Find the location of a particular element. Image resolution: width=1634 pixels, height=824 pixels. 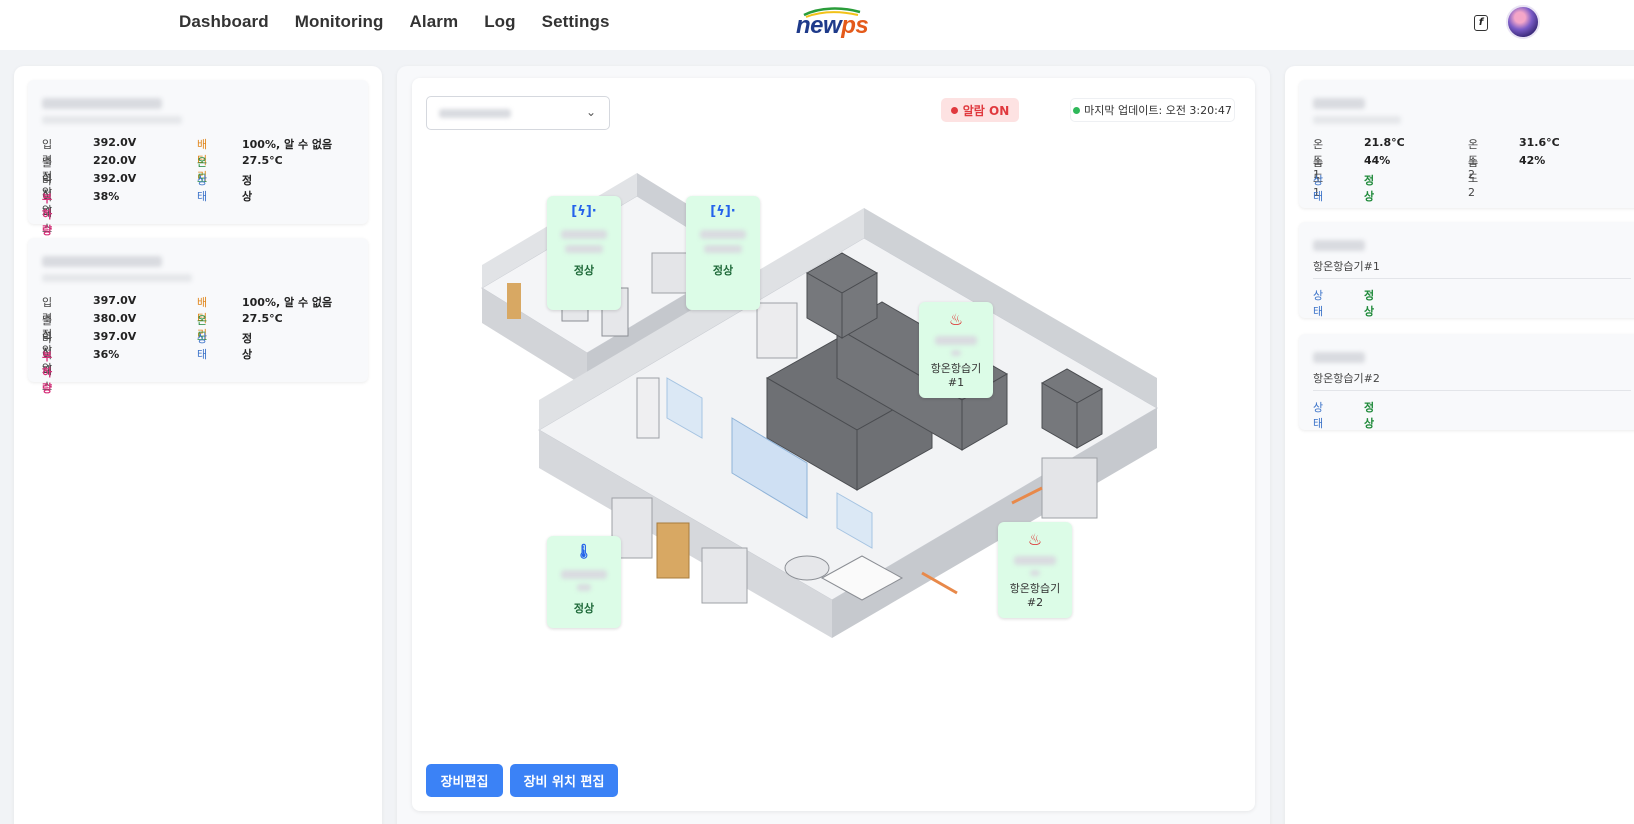

nav-log: Log is located at coordinates (499, 22).